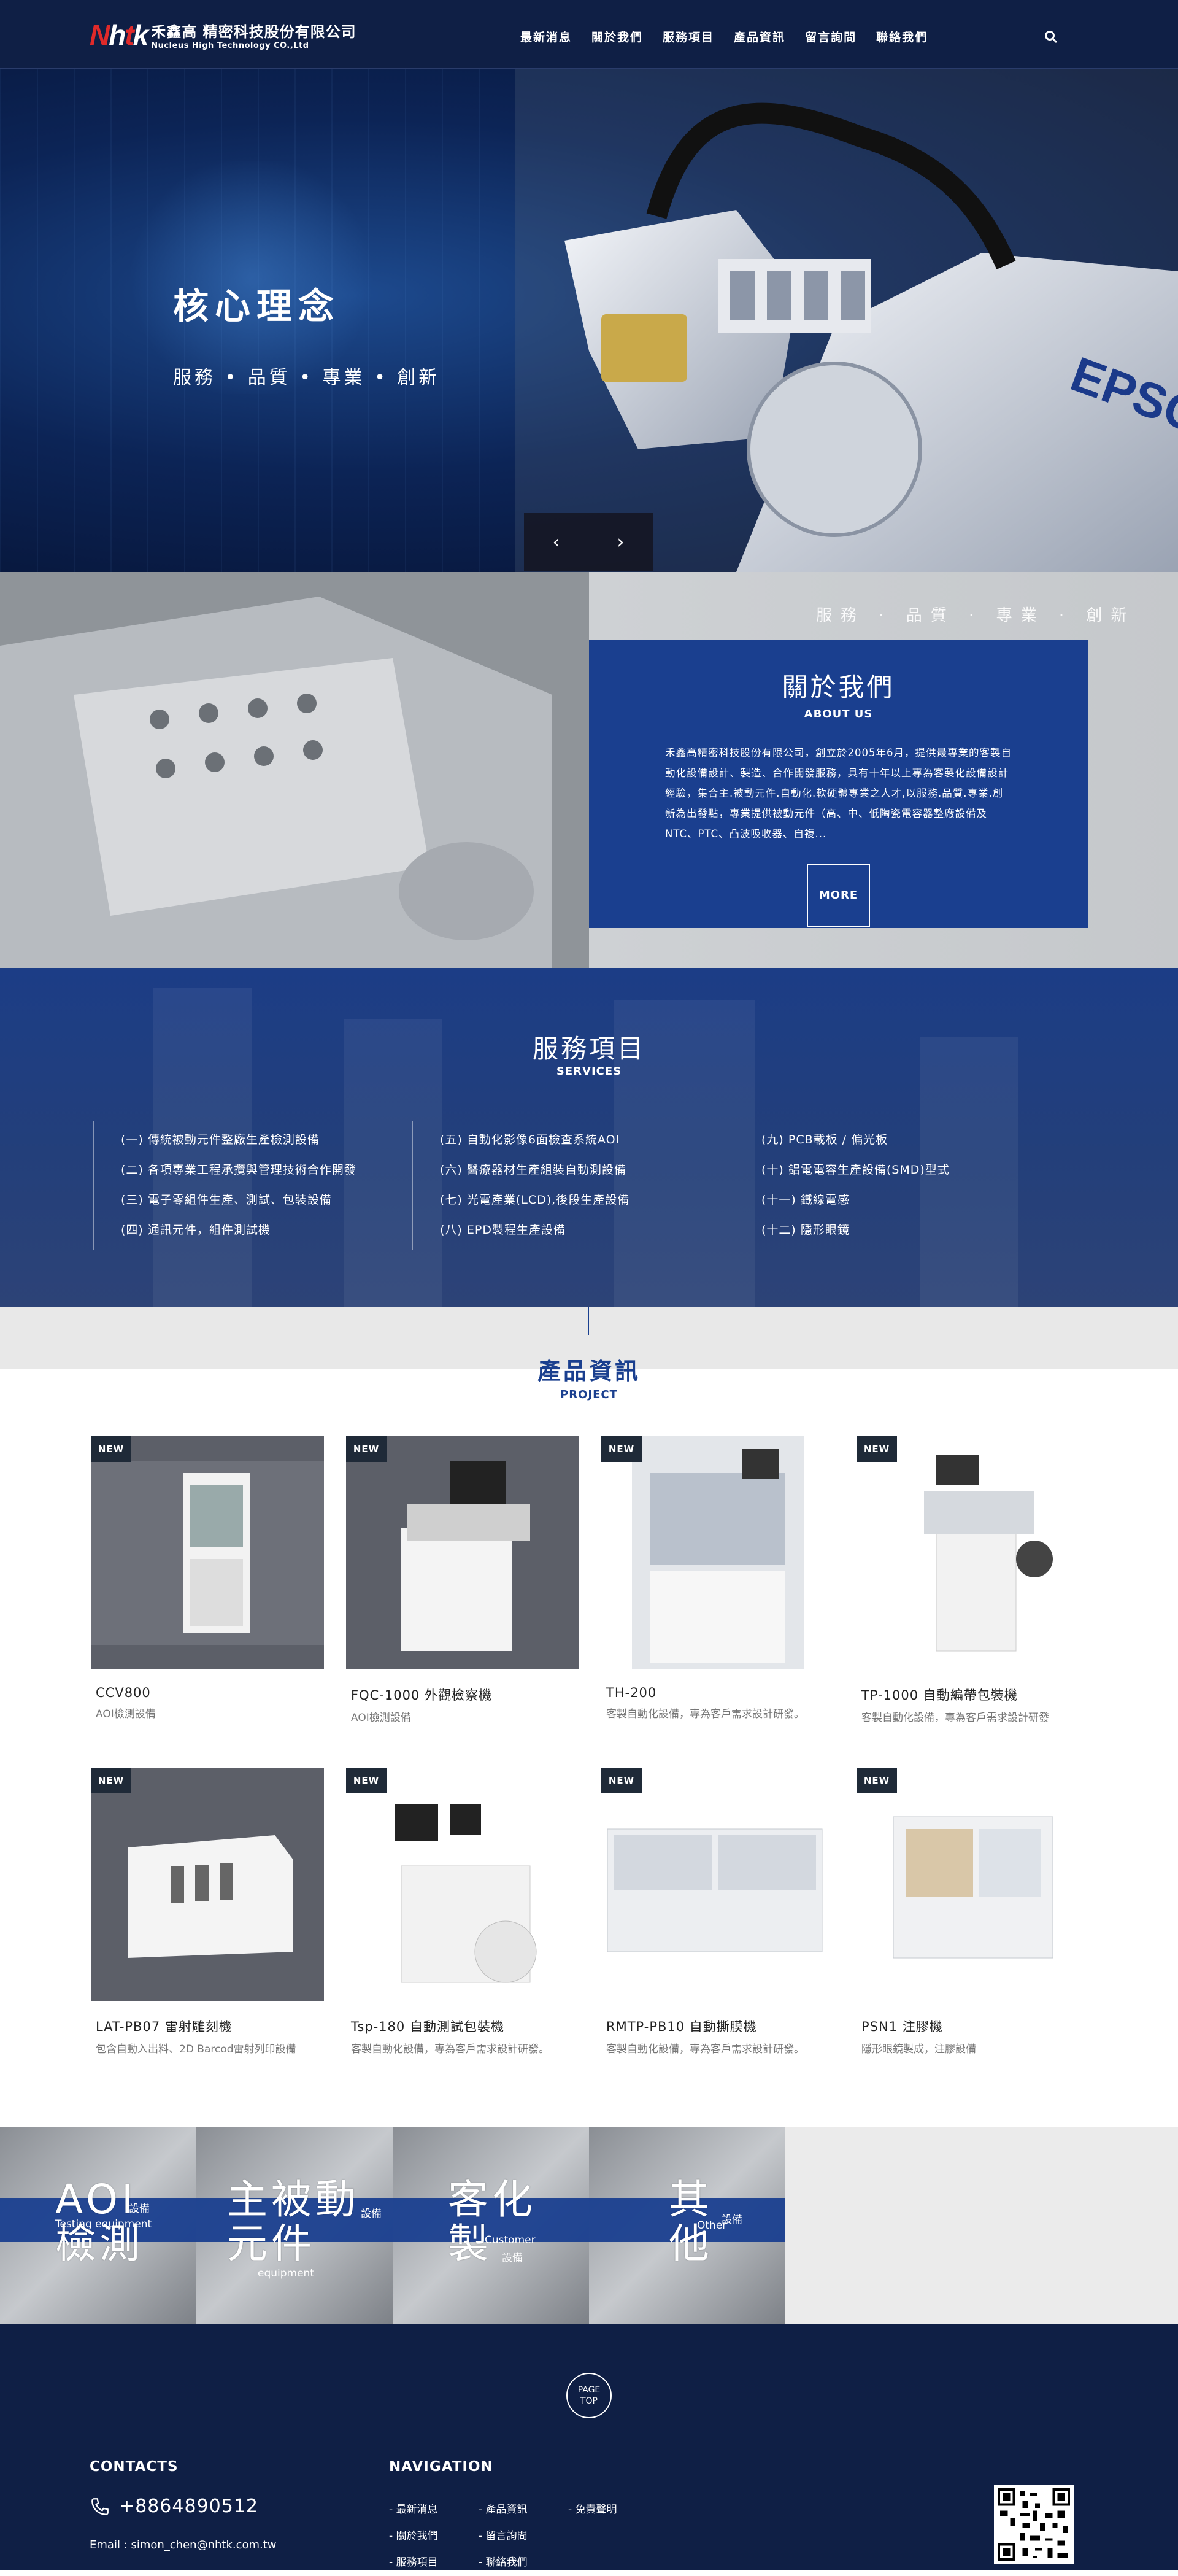  What do you see at coordinates (119, 35) in the screenshot?
I see `logo-mark: Nhtk` at bounding box center [119, 35].